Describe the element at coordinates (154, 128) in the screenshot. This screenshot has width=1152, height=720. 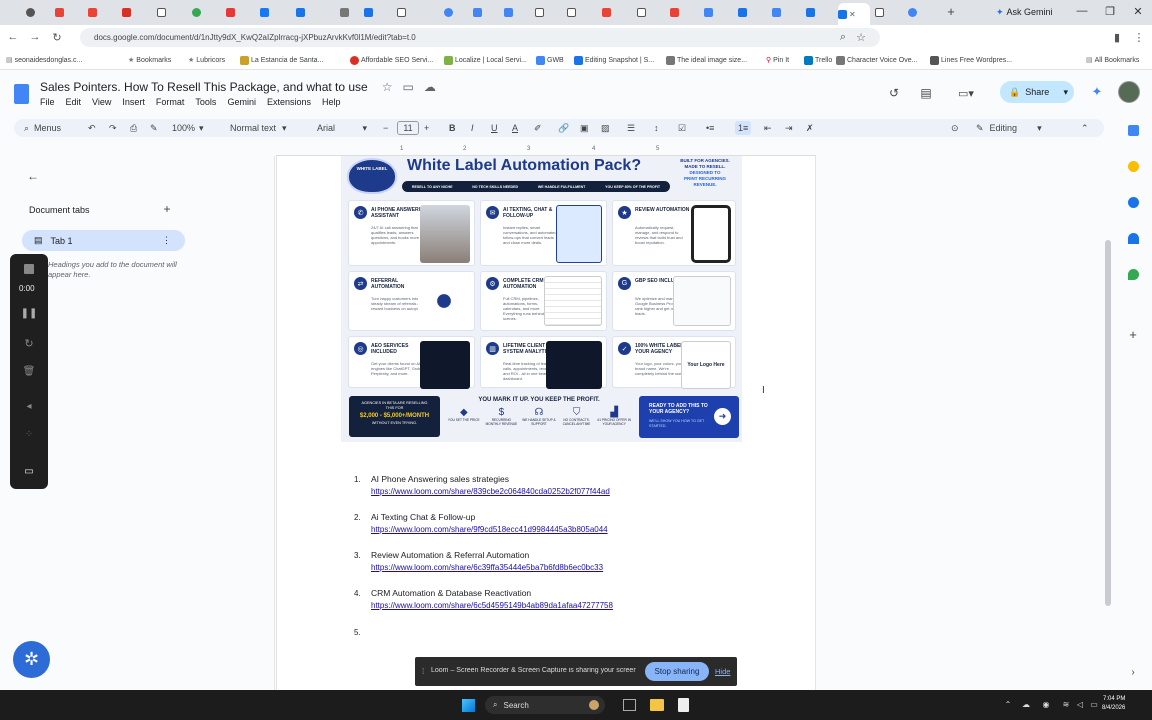
I see `paint-format-icon: ✎` at that location.